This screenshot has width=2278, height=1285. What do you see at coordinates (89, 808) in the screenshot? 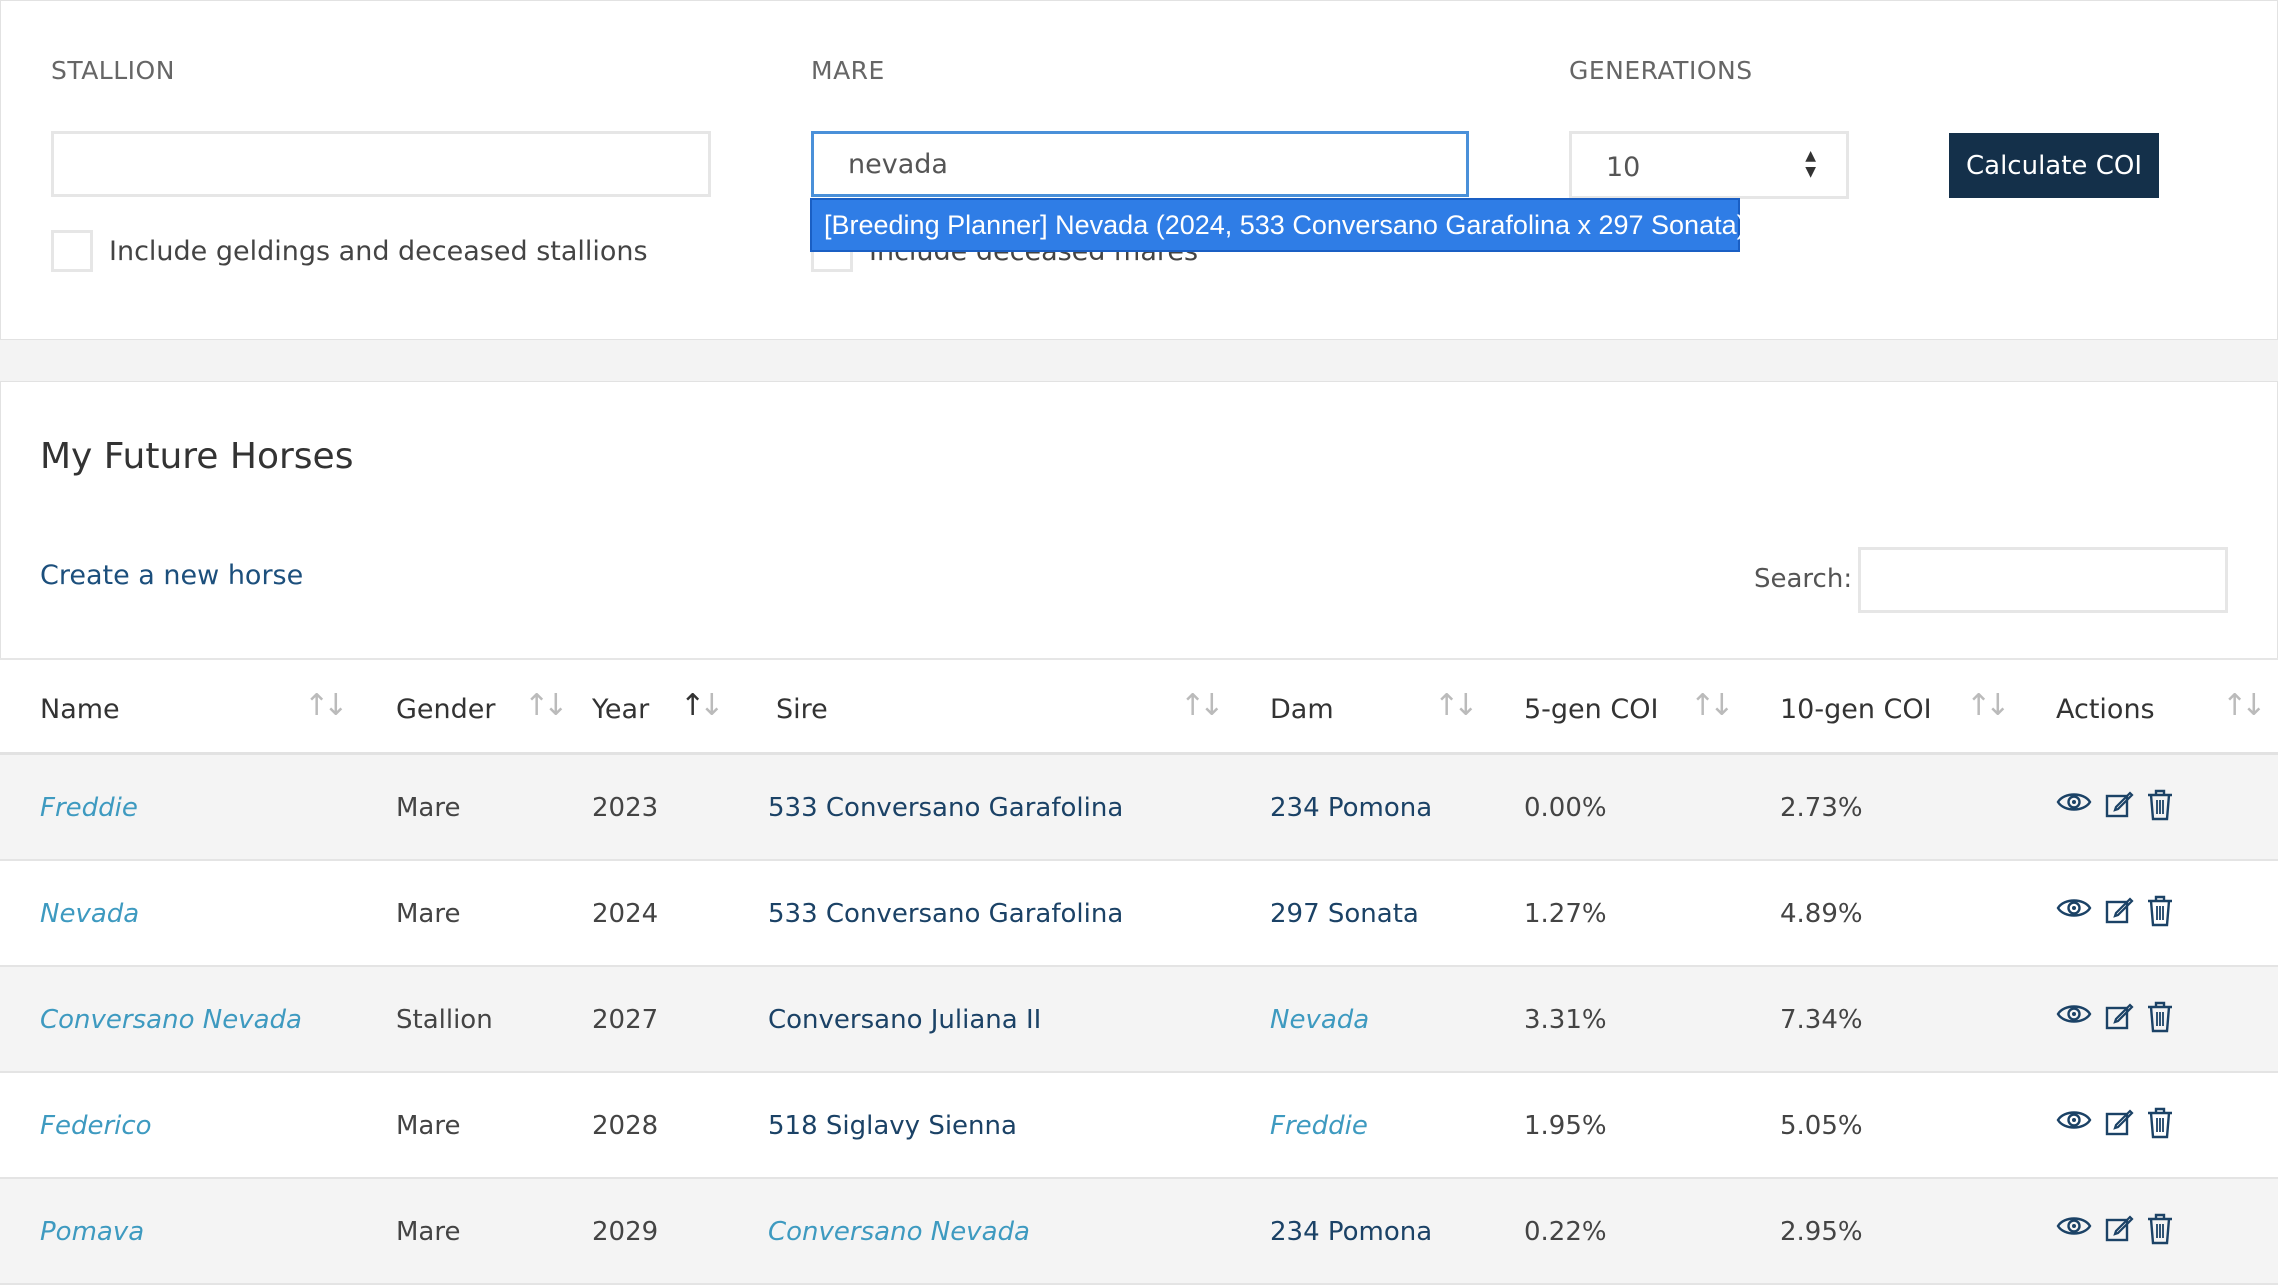
I see `horse-name-link: Freddie` at bounding box center [89, 808].